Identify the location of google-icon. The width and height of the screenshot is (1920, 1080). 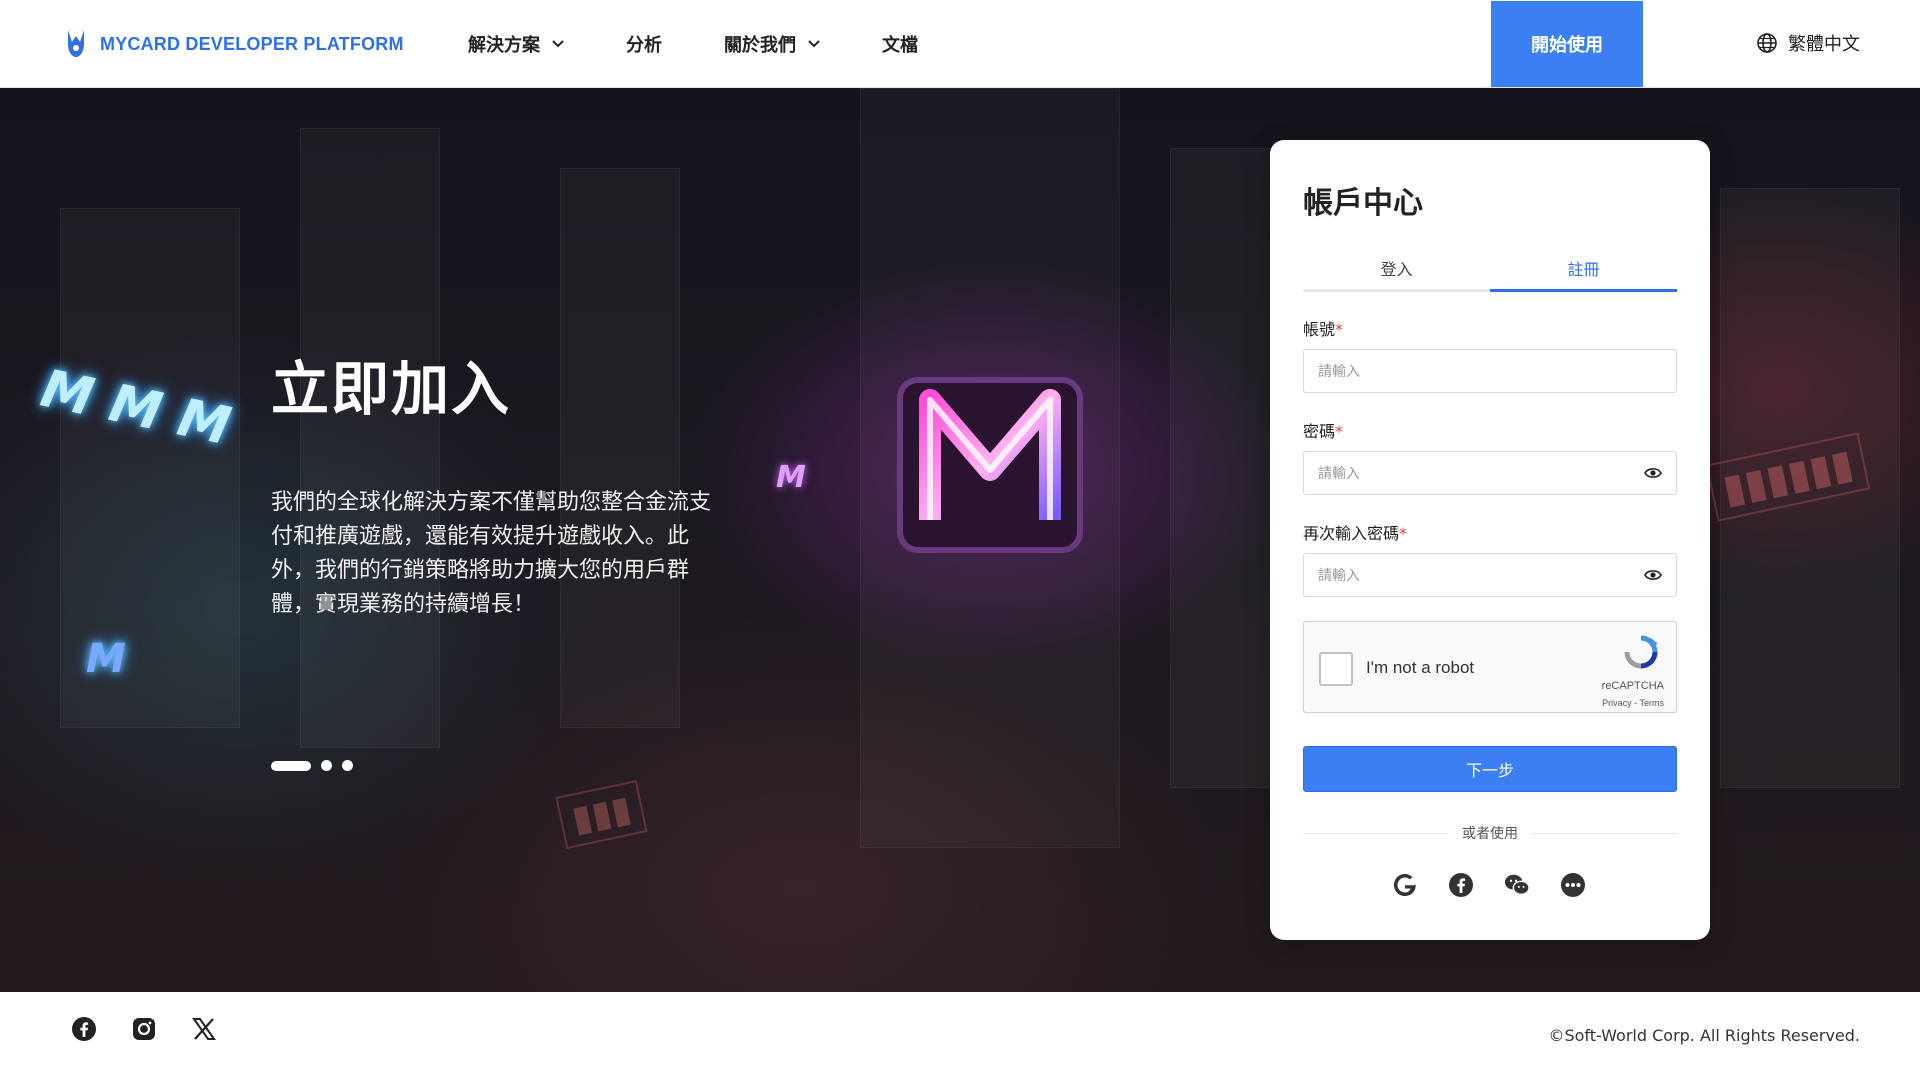
(1405, 885).